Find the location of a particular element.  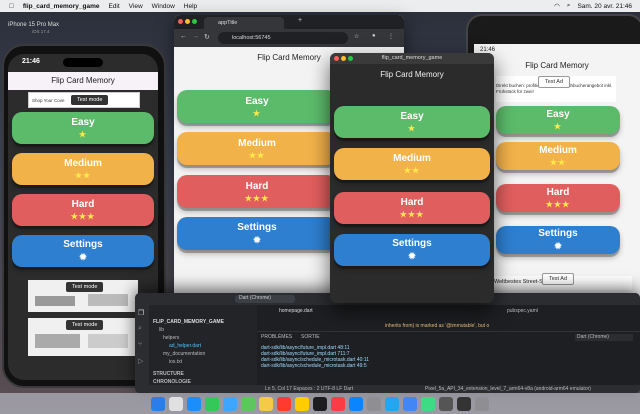

safari-icon is located at coordinates (194, 403).